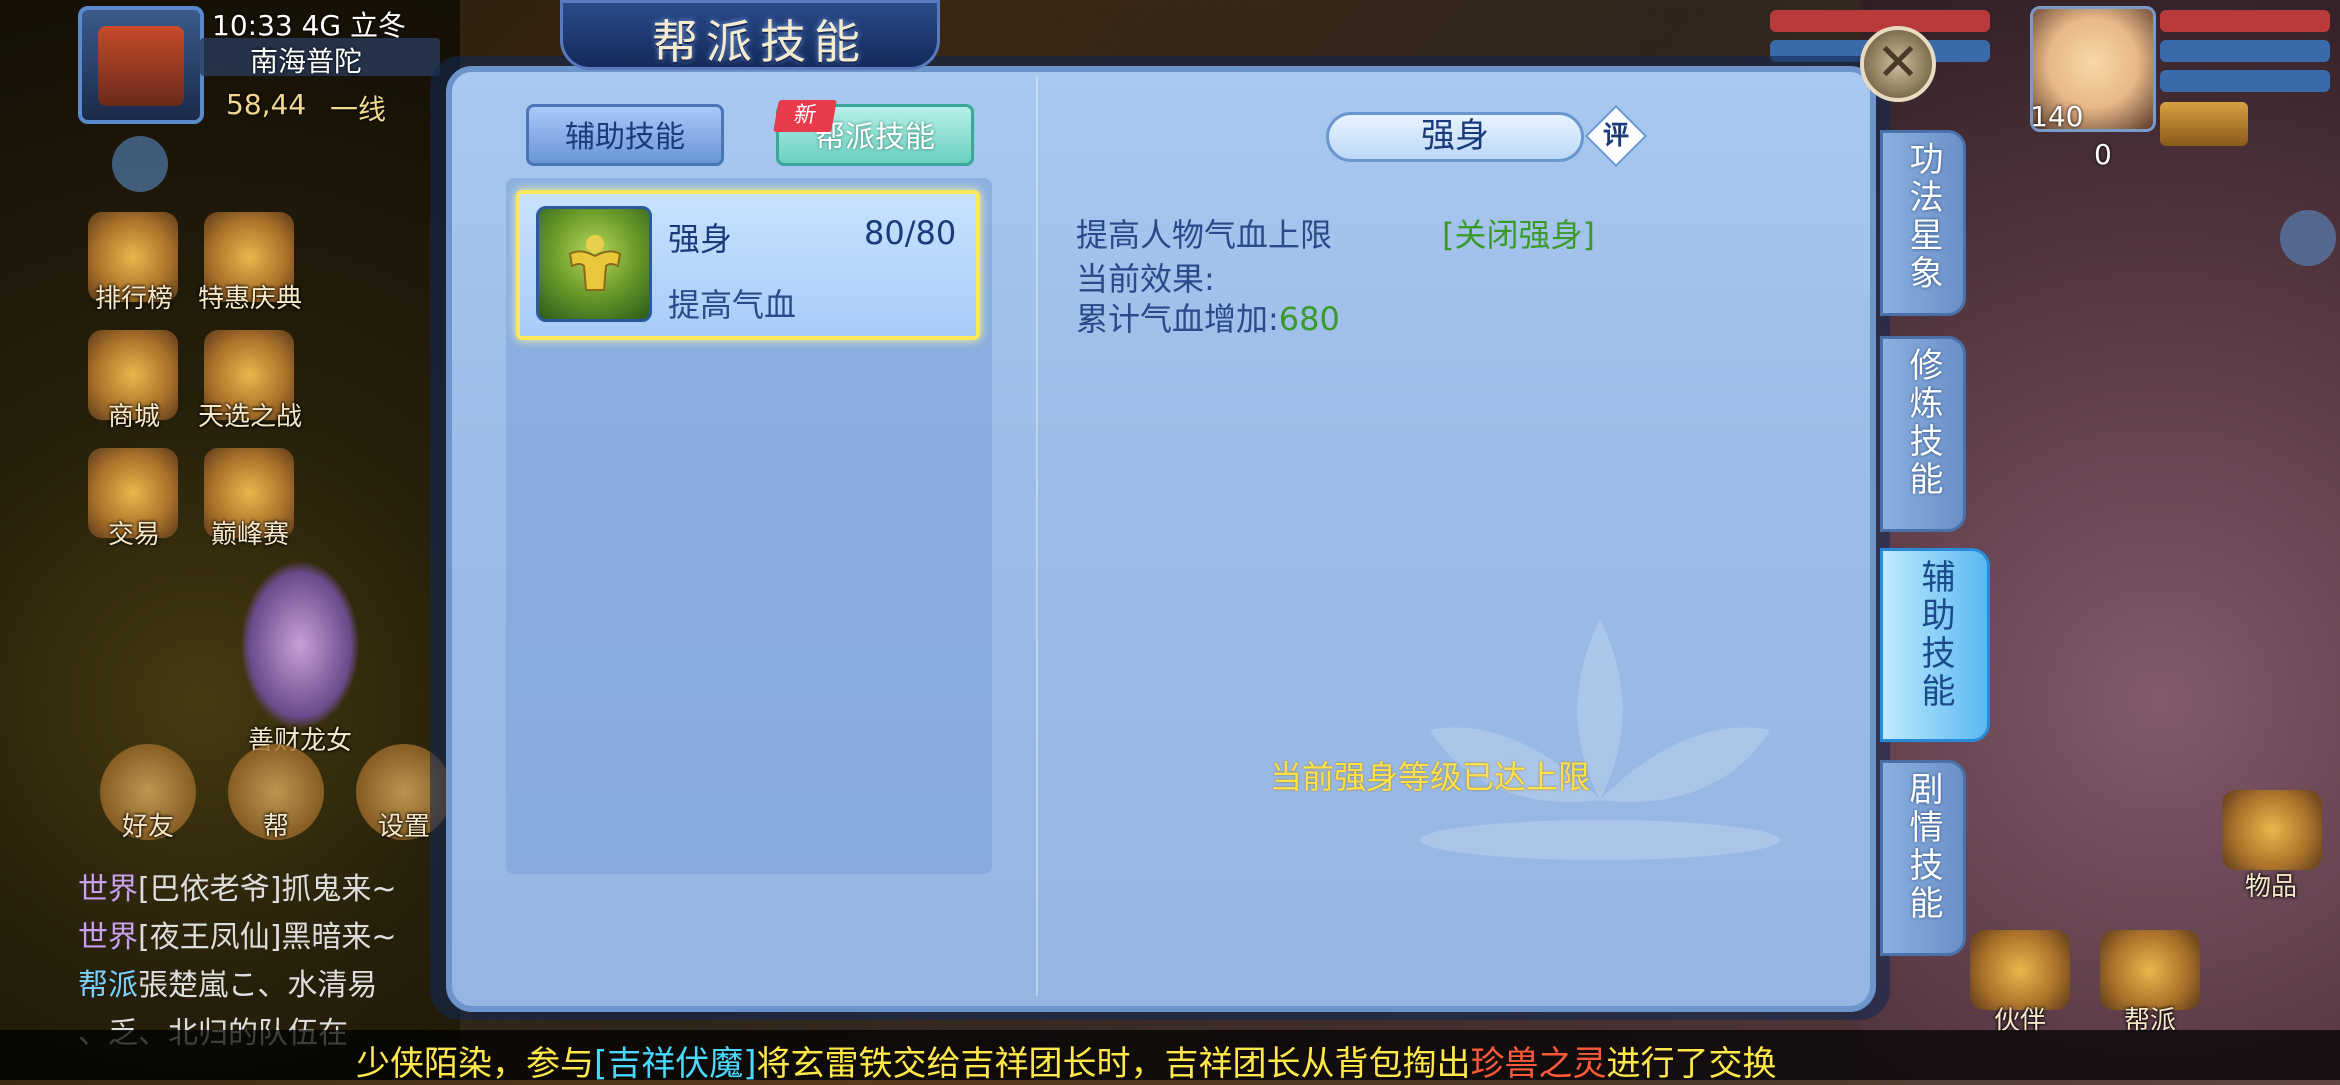 Image resolution: width=2340 pixels, height=1085 pixels. Describe the element at coordinates (1600, 740) in the screenshot. I see `lotus-watermark-icon` at that location.